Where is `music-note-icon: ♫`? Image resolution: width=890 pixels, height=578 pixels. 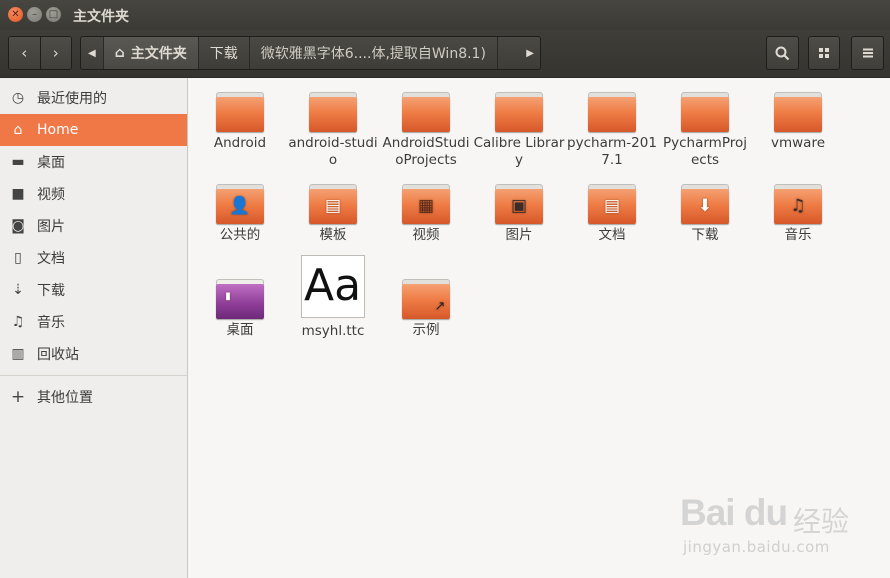 music-note-icon: ♫ is located at coordinates (798, 206).